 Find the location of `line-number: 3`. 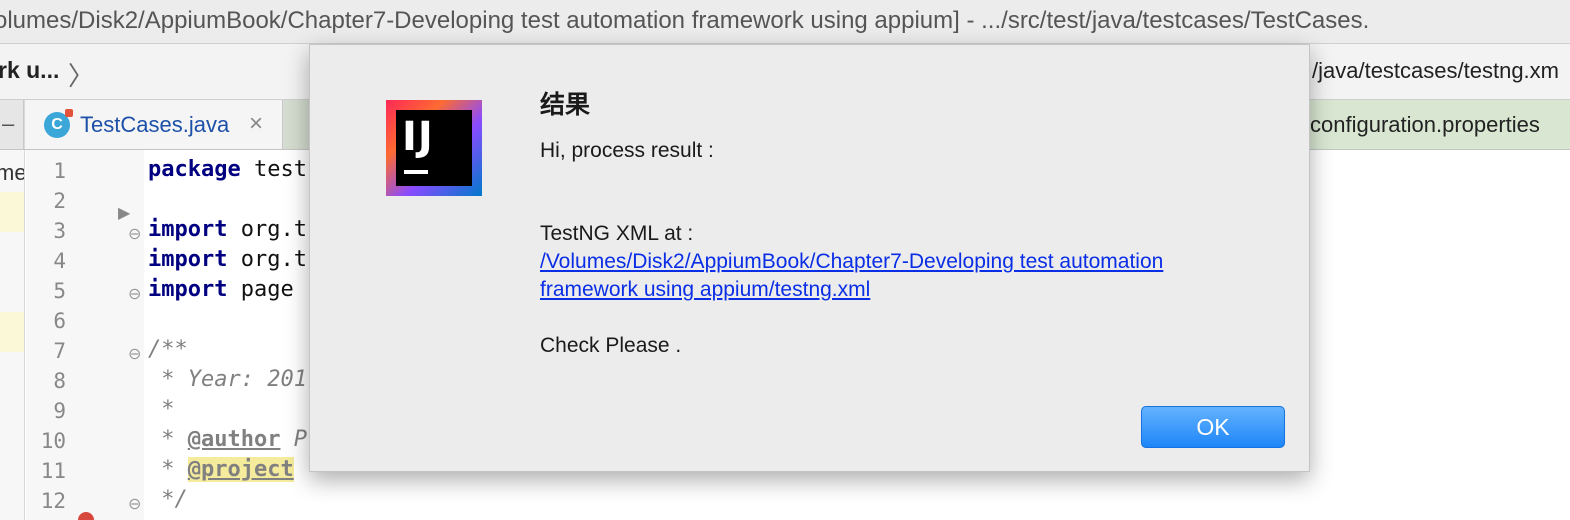

line-number: 3 is located at coordinates (59, 231).